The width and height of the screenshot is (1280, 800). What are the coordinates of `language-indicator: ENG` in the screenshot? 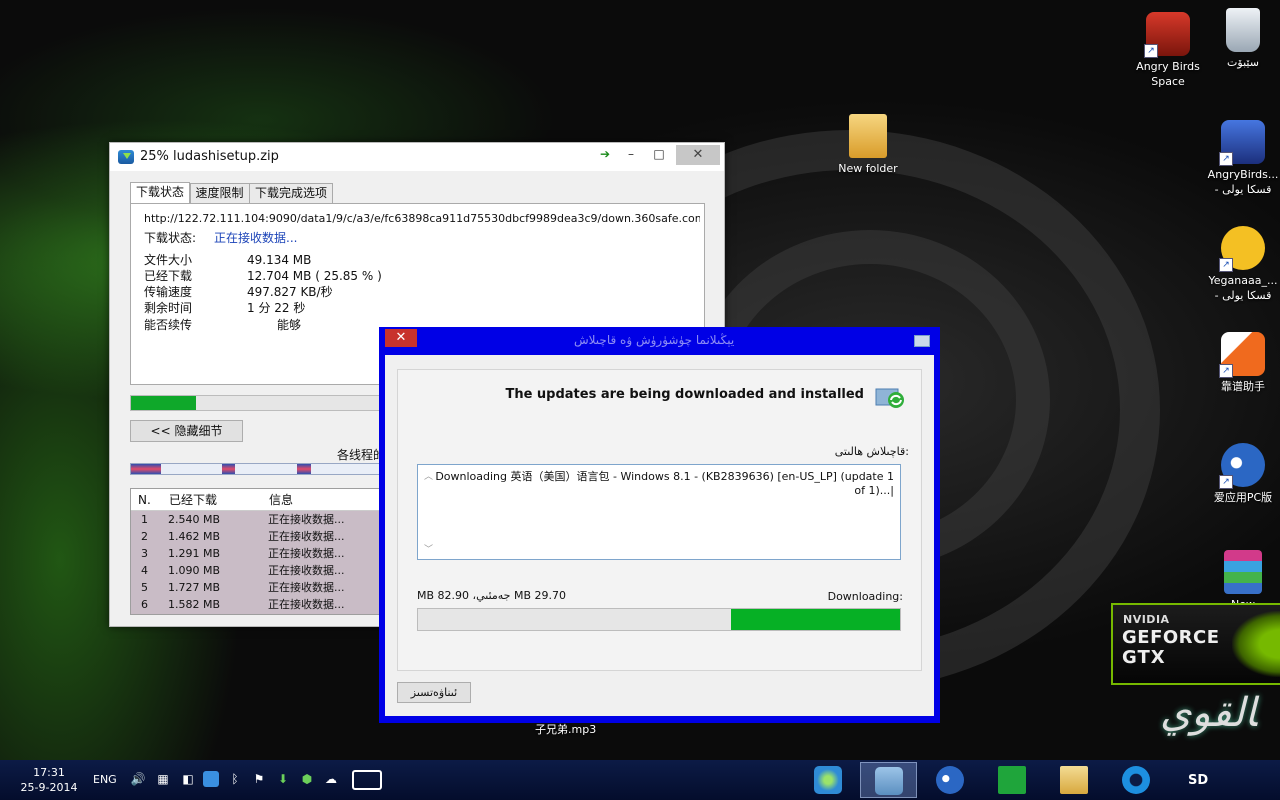 It's located at (105, 779).